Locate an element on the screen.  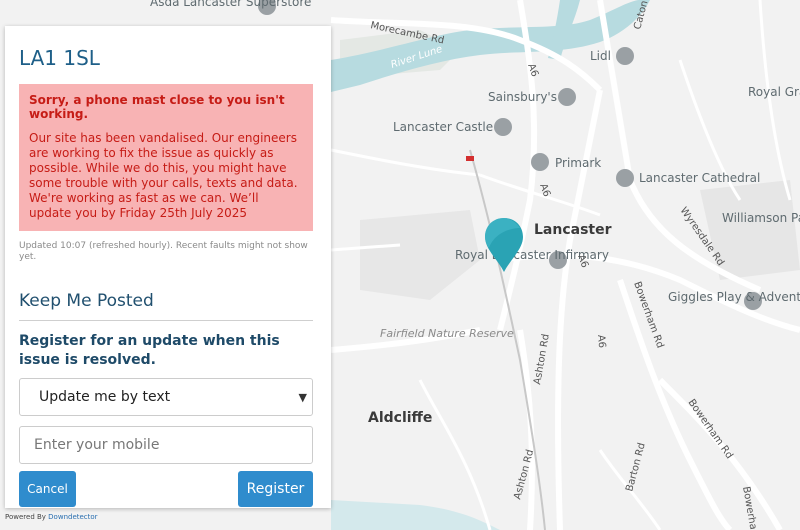
downdetector-link: Downdetector is located at coordinates (72, 517).